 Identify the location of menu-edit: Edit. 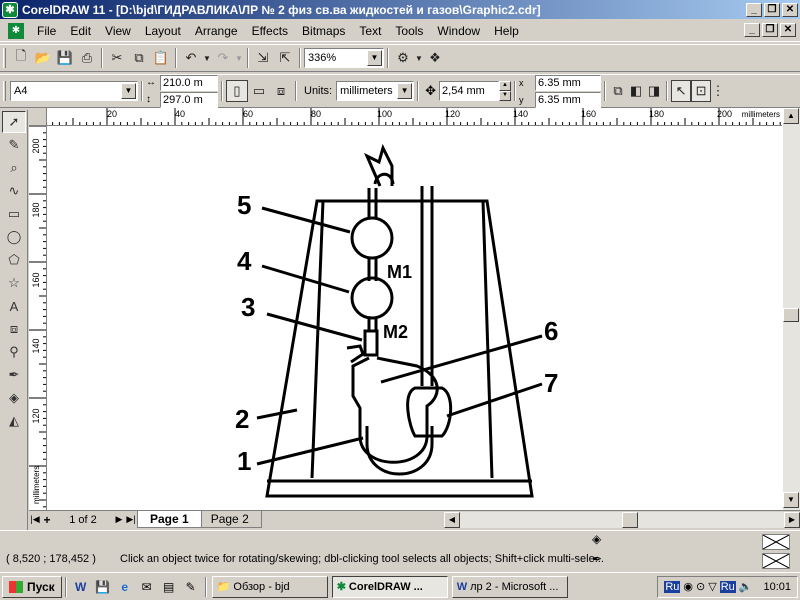
(80, 31).